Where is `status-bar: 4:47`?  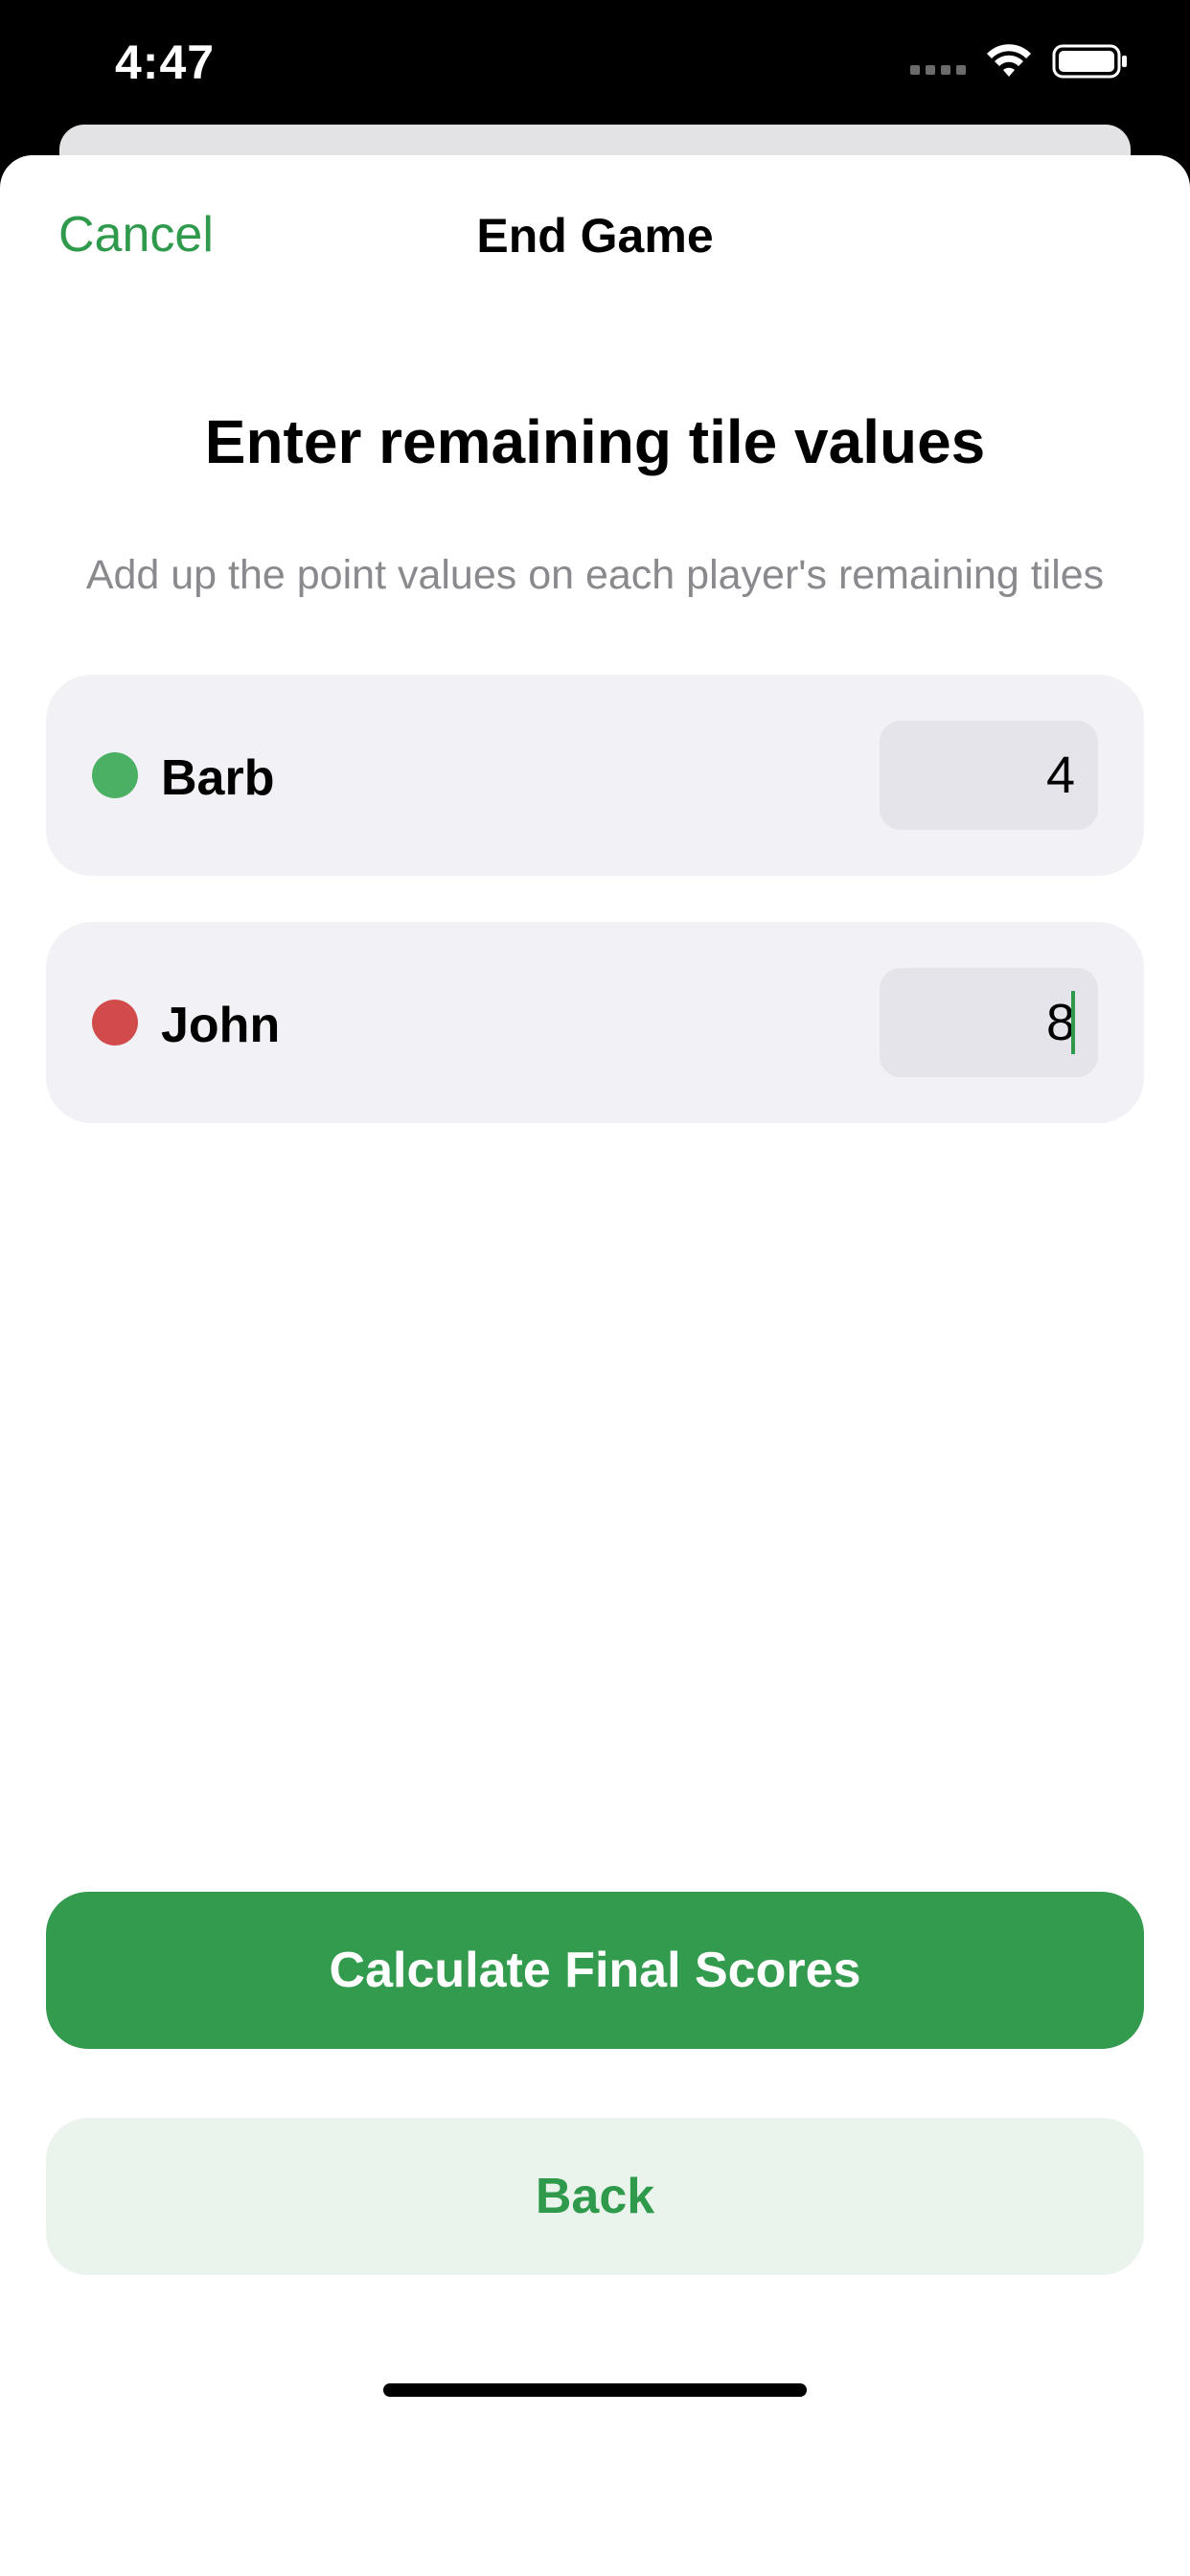
status-bar: 4:47 is located at coordinates (595, 67).